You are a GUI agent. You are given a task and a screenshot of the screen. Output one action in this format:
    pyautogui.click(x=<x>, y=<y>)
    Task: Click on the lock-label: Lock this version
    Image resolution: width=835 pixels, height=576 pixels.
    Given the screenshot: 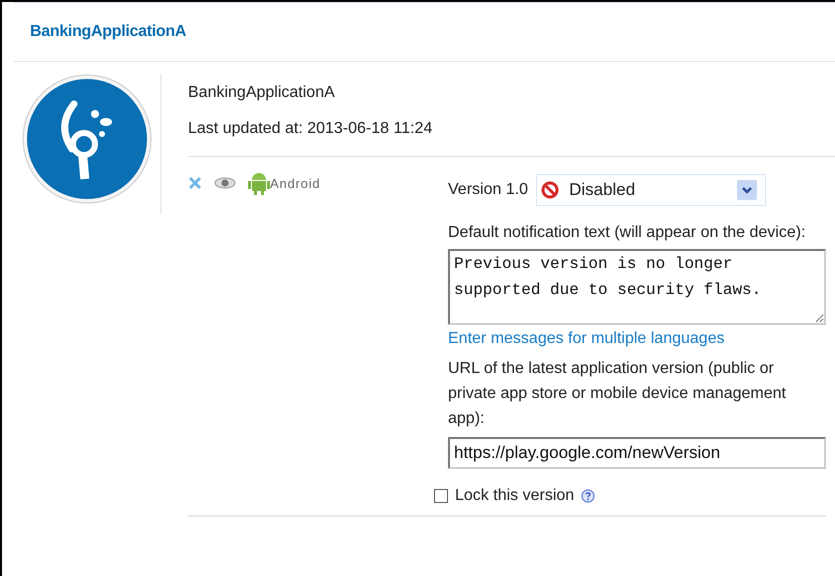 What is the action you would take?
    pyautogui.click(x=514, y=496)
    